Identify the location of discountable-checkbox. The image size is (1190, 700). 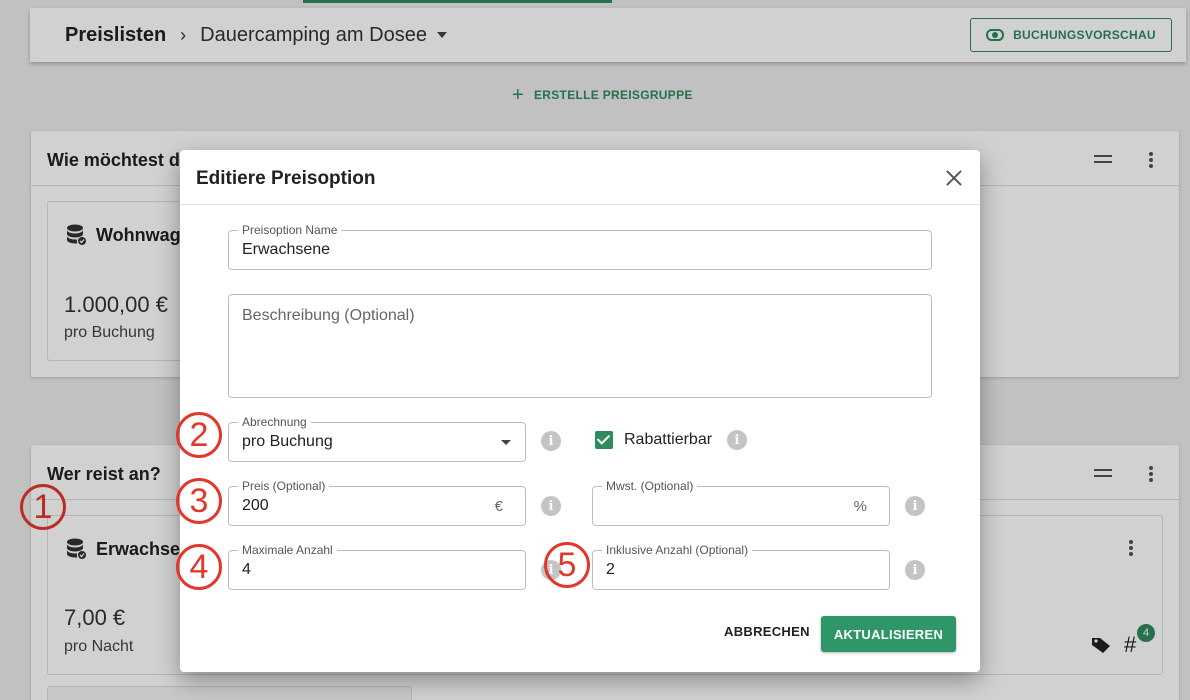
(604, 440).